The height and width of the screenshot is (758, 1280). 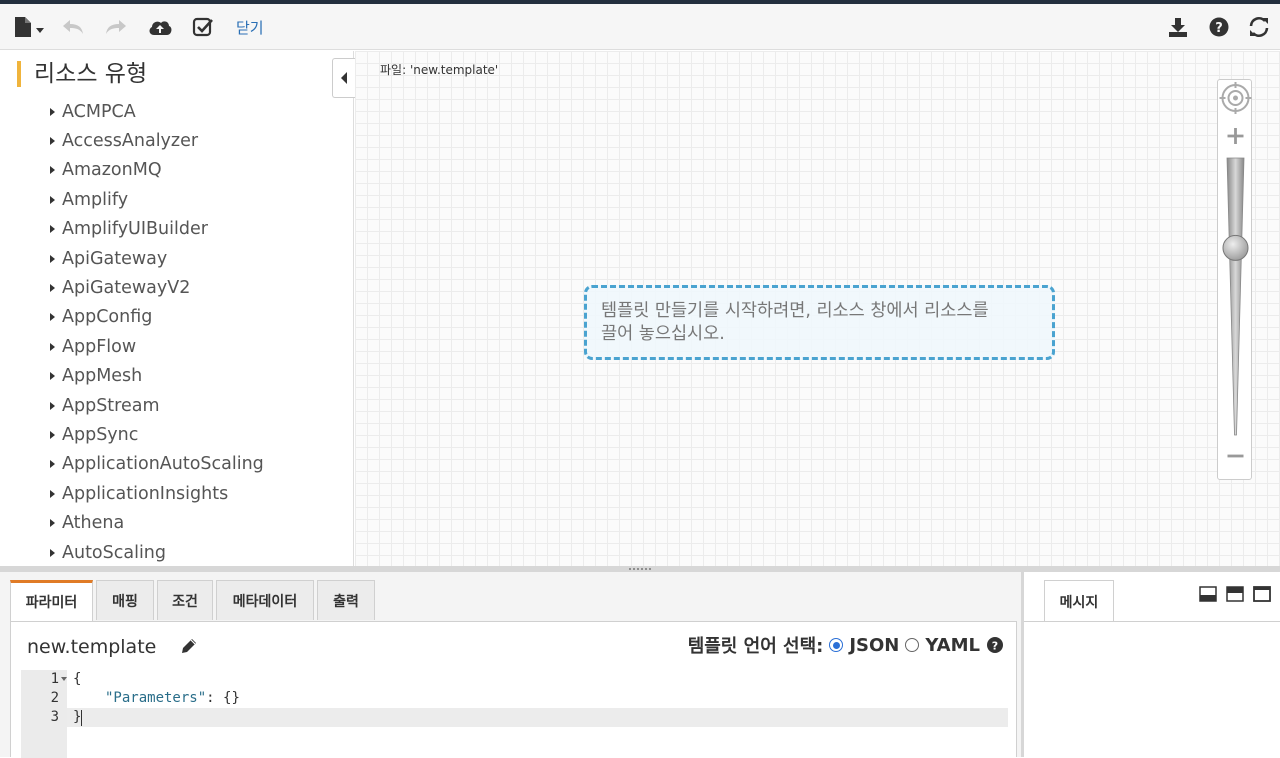 I want to click on resource-item-label: Athena, so click(x=93, y=523).